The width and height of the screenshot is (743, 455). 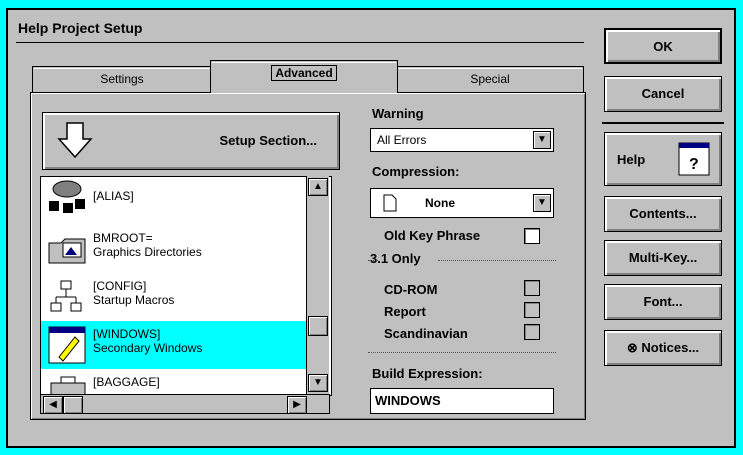 I want to click on report-label: Report, so click(x=405, y=311).